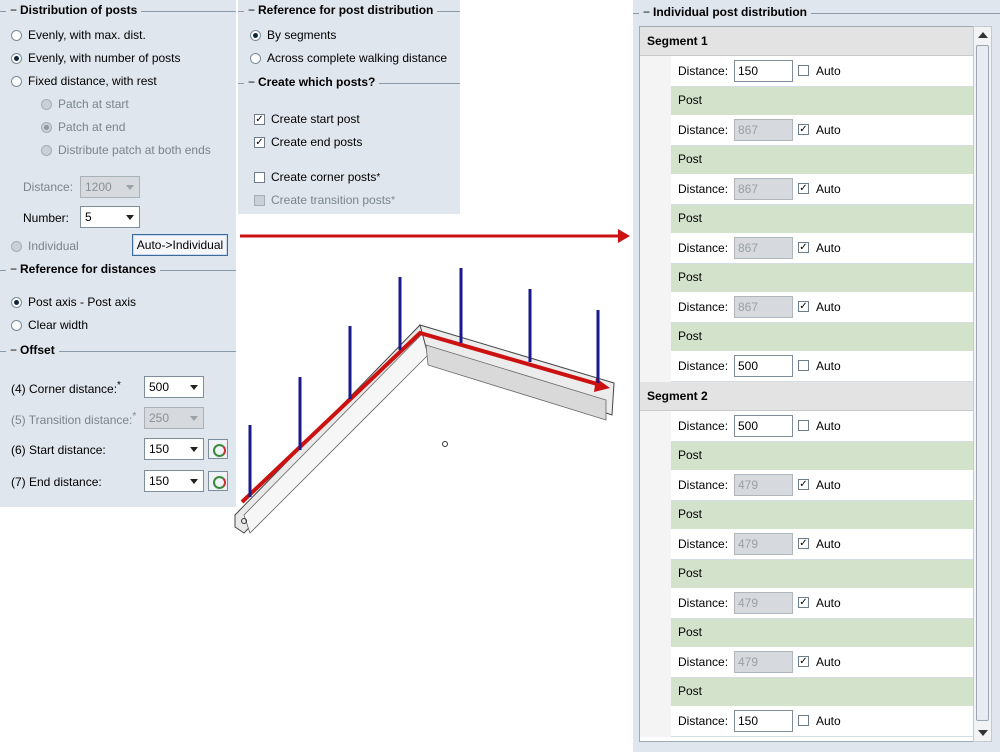 The height and width of the screenshot is (752, 1000). What do you see at coordinates (324, 200) in the screenshot?
I see `check-transition-posts: Create transition posts *` at bounding box center [324, 200].